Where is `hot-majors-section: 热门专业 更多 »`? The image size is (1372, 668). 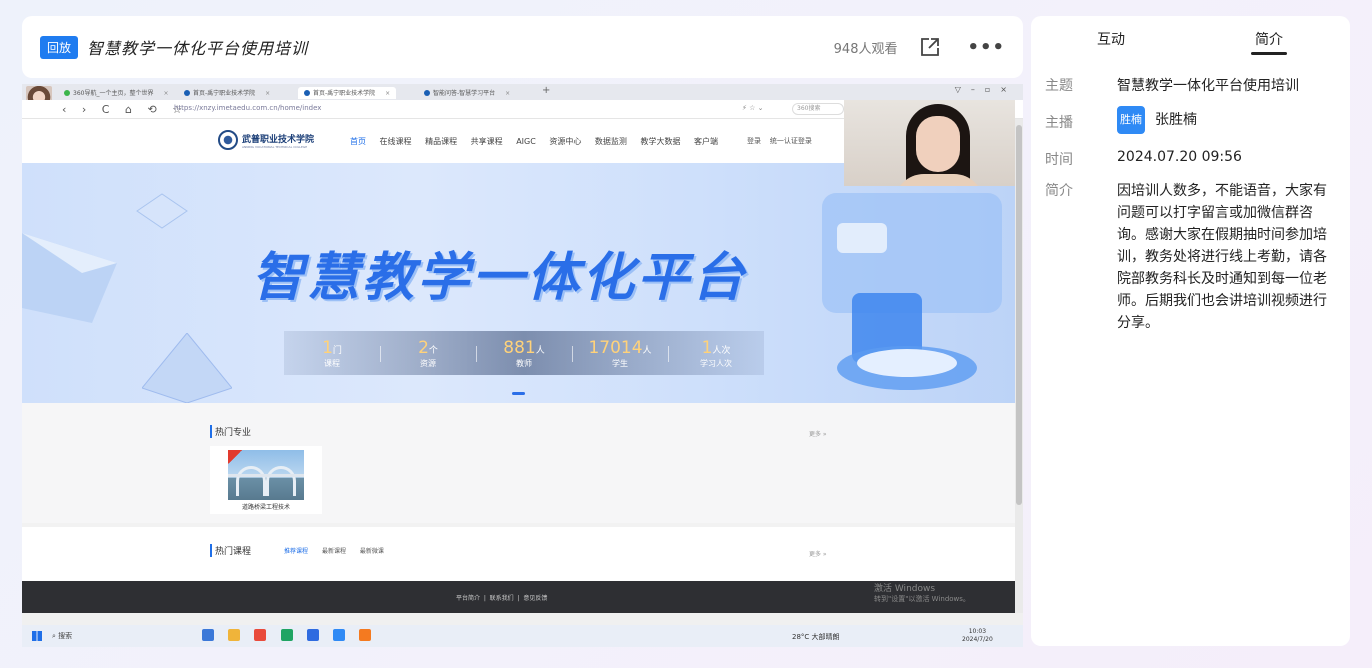 hot-majors-section: 热门专业 更多 » is located at coordinates (518, 463).